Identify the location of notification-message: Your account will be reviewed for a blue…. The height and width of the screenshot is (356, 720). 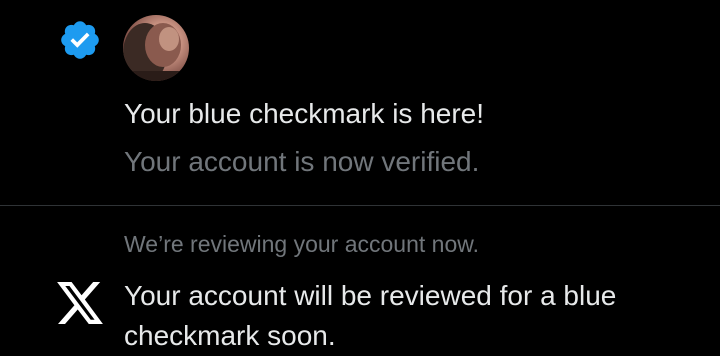
(370, 315).